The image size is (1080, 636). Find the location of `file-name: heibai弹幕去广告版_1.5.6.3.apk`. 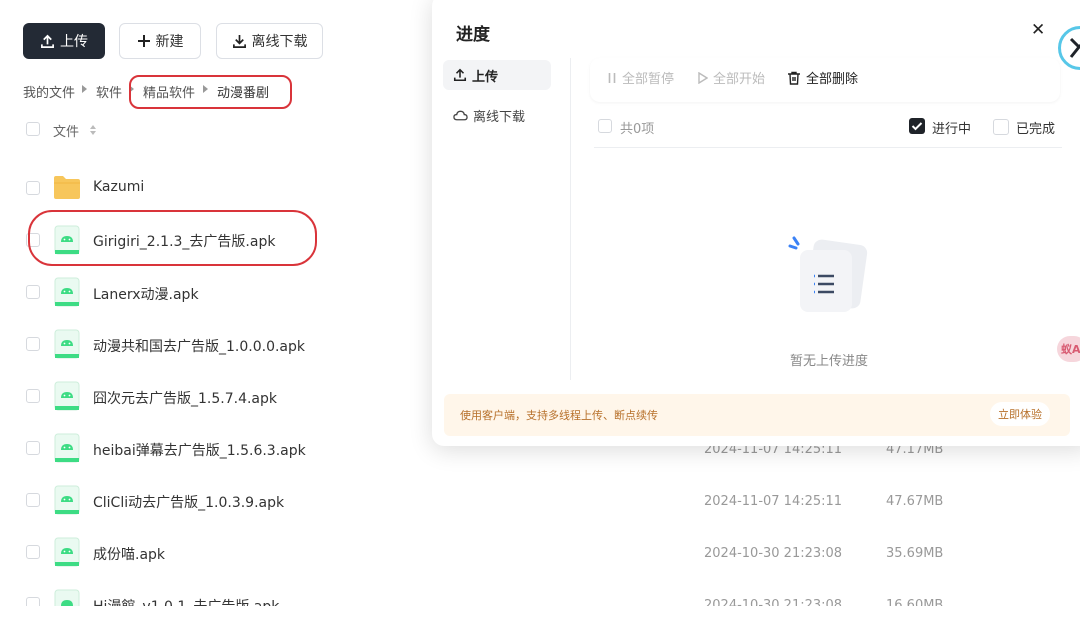

file-name: heibai弹幕去广告版_1.5.6.3.apk is located at coordinates (199, 450).